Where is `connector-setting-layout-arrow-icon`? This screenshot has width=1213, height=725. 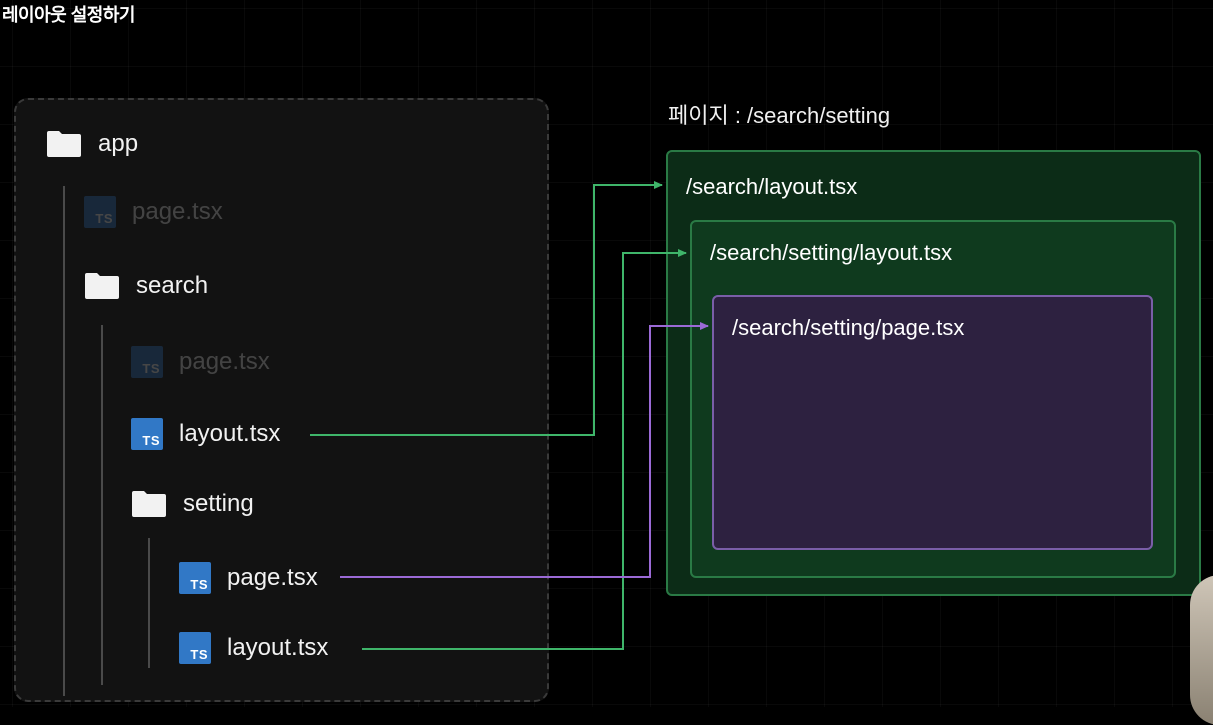
connector-setting-layout-arrow-icon is located at coordinates (524, 449).